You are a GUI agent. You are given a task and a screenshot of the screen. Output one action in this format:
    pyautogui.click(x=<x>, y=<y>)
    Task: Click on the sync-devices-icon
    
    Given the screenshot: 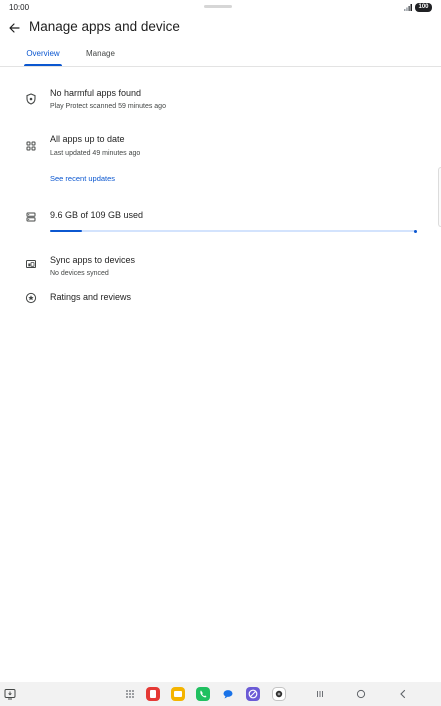 What is the action you would take?
    pyautogui.click(x=31, y=264)
    